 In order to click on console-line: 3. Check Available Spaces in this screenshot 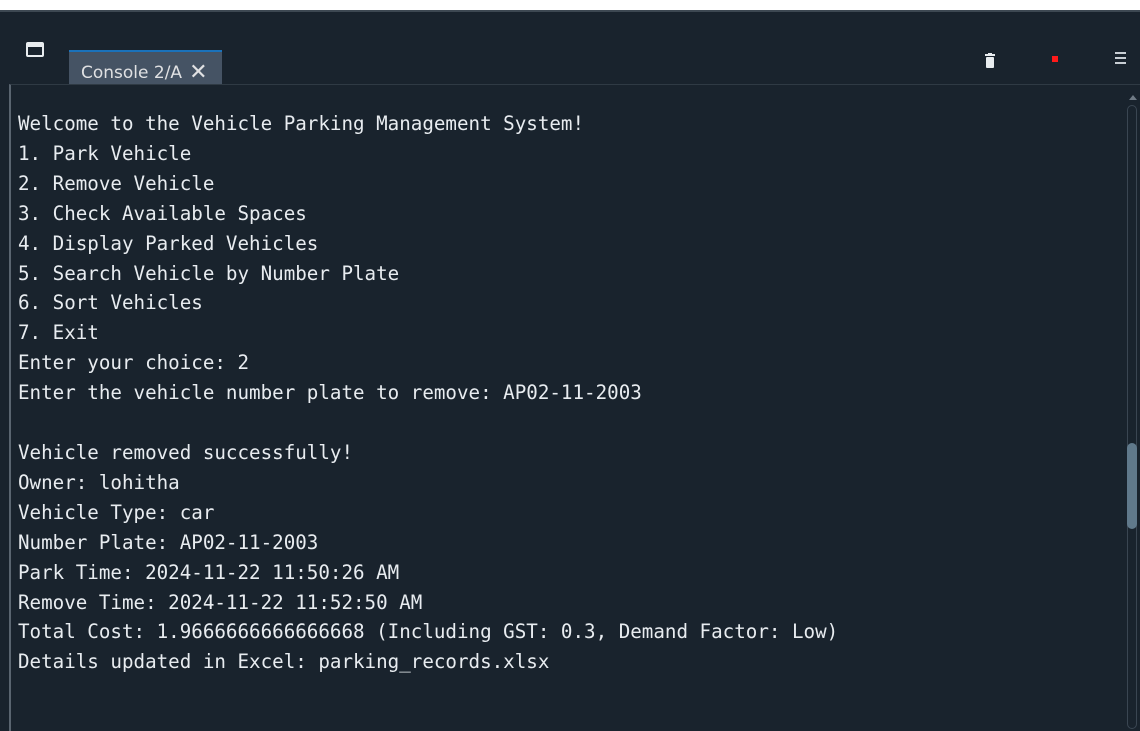, I will do `click(162, 213)`.